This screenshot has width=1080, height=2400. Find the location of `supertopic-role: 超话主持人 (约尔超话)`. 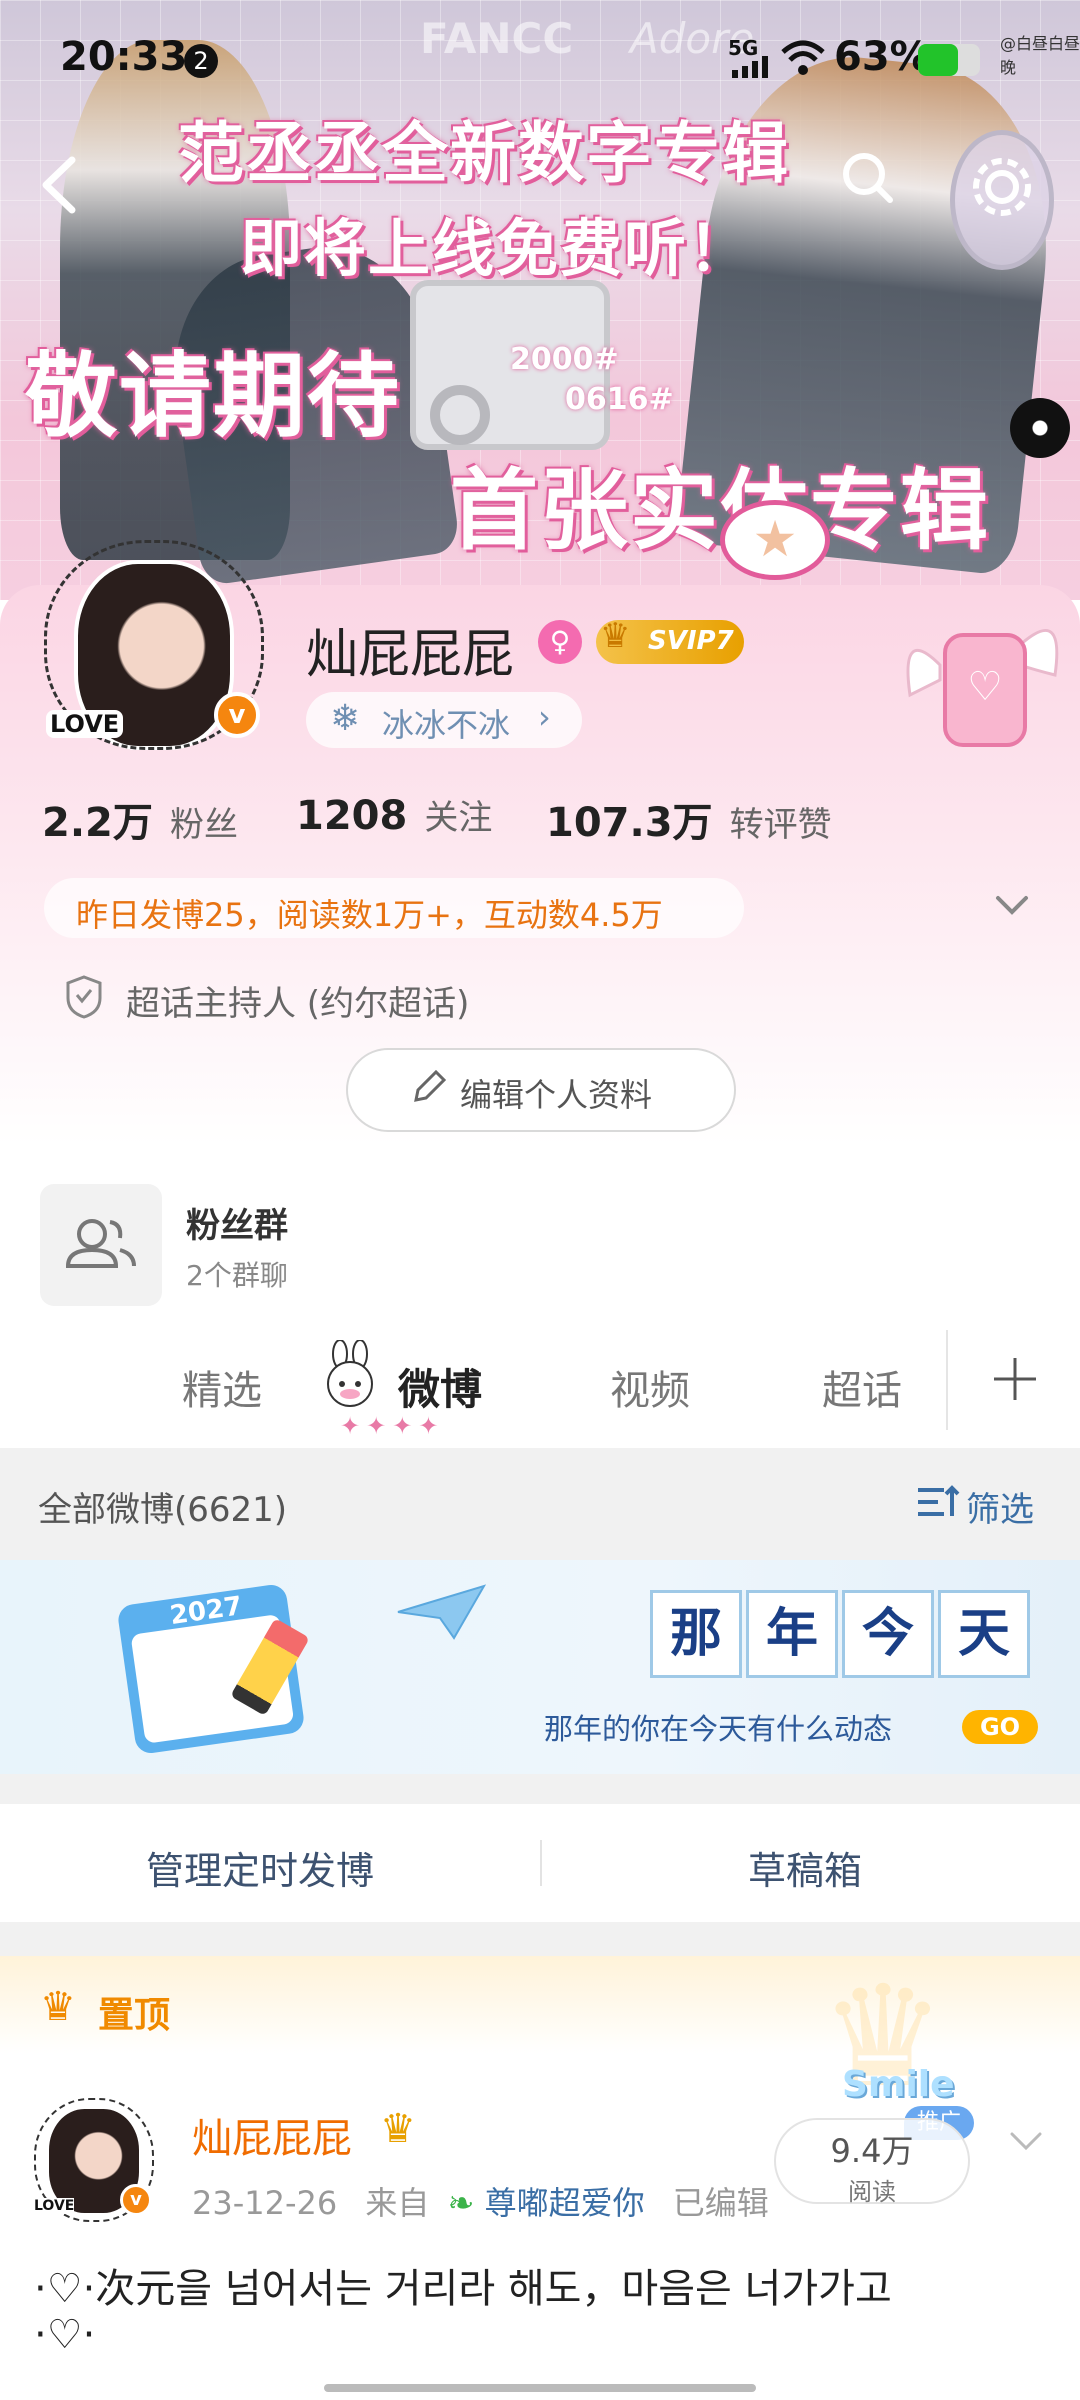

supertopic-role: 超话主持人 (约尔超话) is located at coordinates (297, 1000).